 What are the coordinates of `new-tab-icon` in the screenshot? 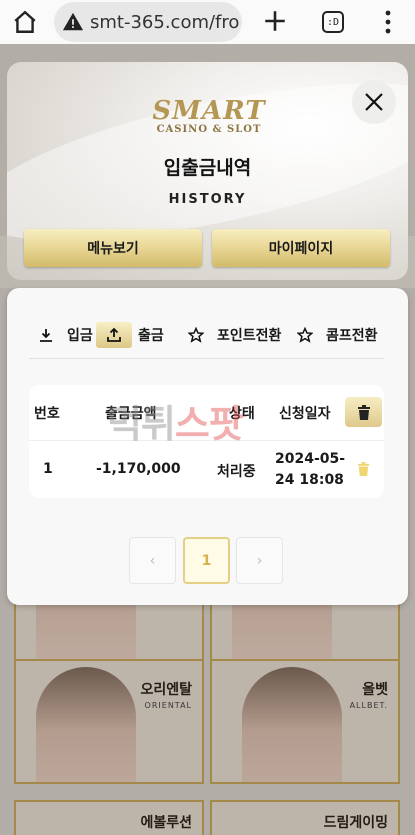 It's located at (275, 21).